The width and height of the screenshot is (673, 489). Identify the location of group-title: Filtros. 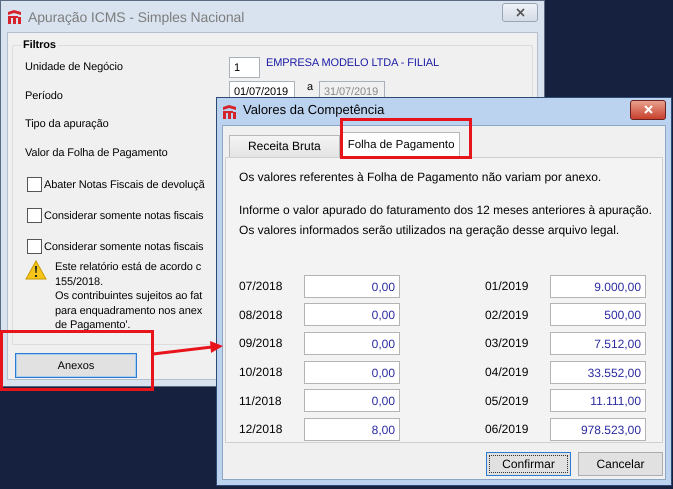
(39, 45).